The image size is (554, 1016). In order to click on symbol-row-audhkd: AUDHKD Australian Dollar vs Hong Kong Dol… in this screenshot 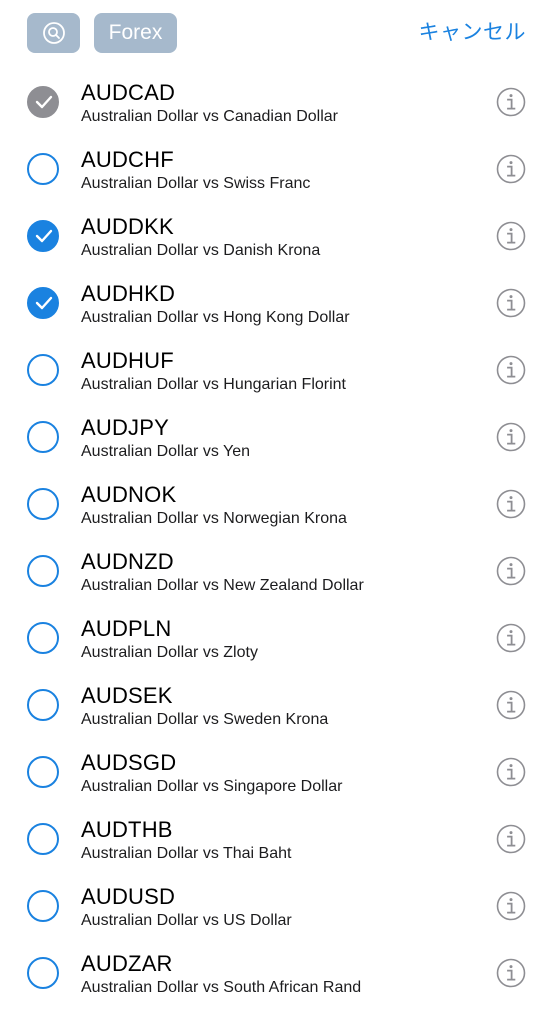, I will do `click(277, 300)`.